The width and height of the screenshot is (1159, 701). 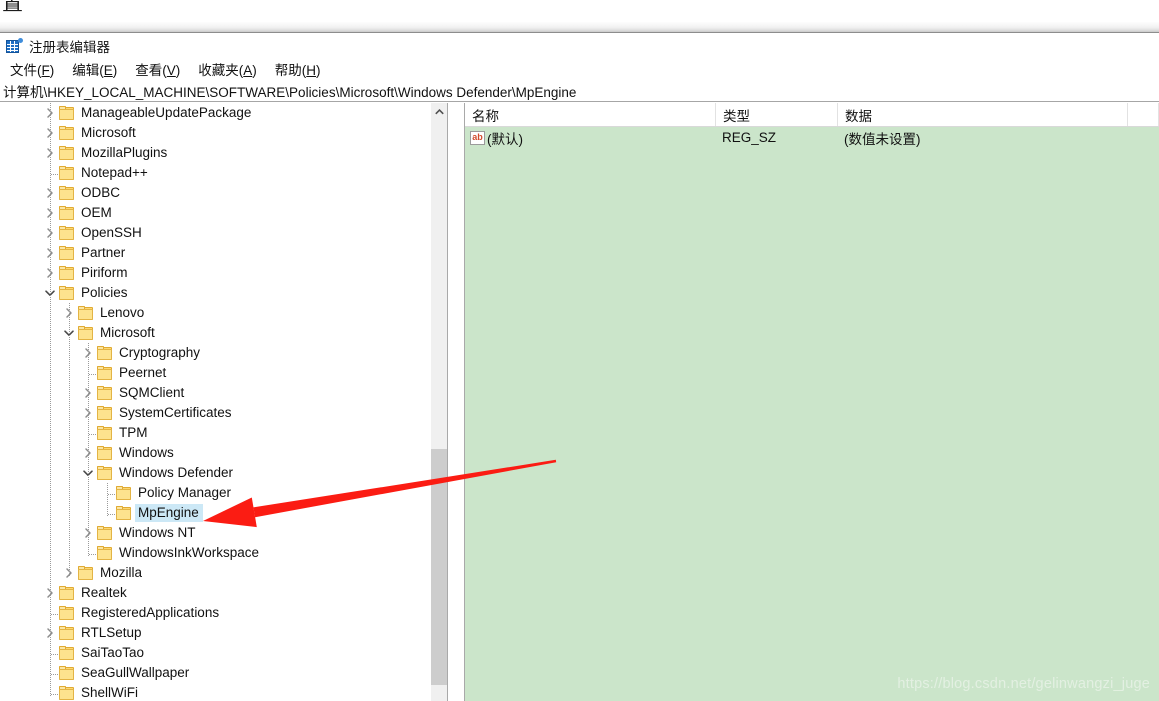 What do you see at coordinates (1143, 114) in the screenshot?
I see `values-column-spacer` at bounding box center [1143, 114].